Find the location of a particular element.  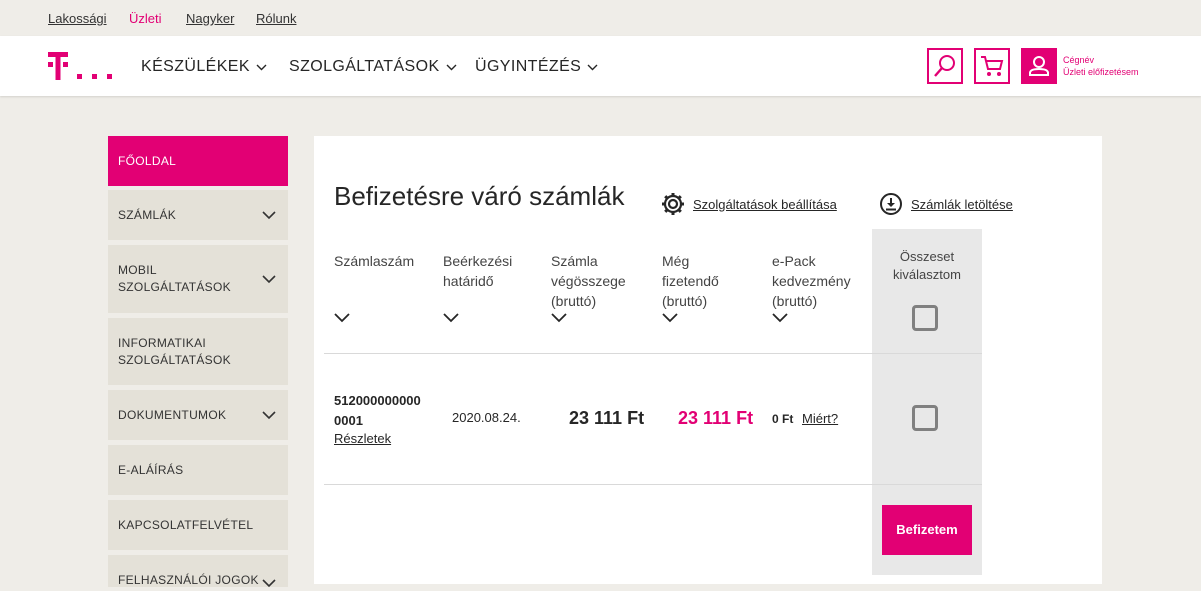

link-about: Rólunk is located at coordinates (276, 18).